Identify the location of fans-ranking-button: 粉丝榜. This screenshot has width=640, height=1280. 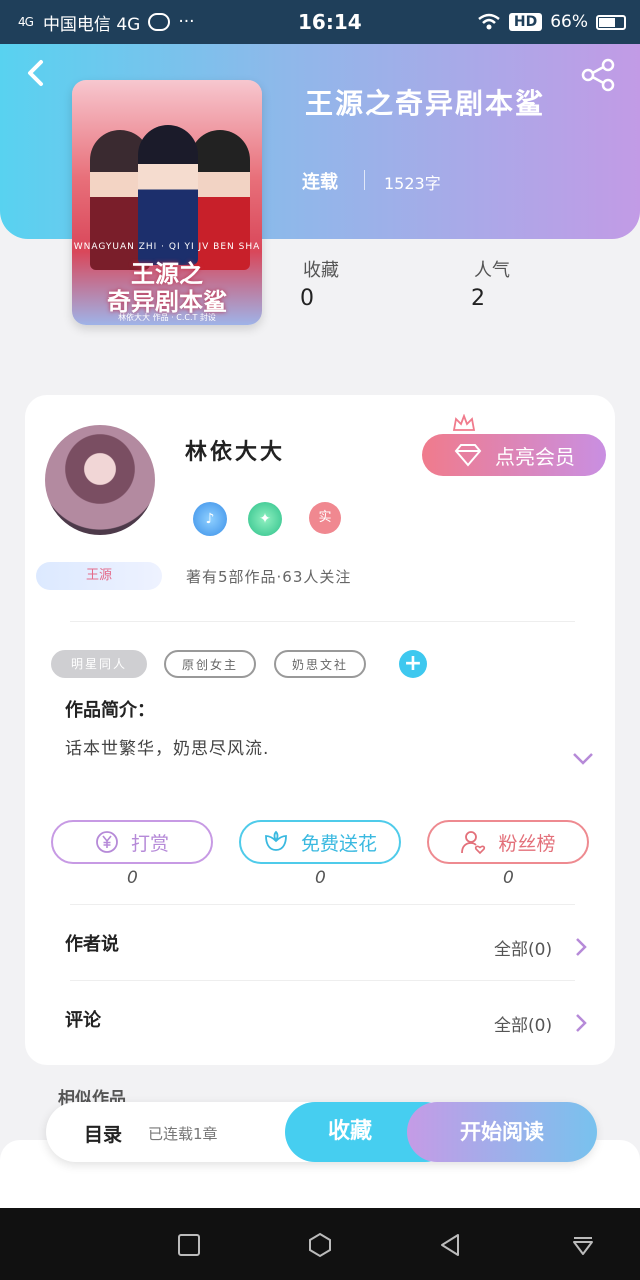
(508, 842).